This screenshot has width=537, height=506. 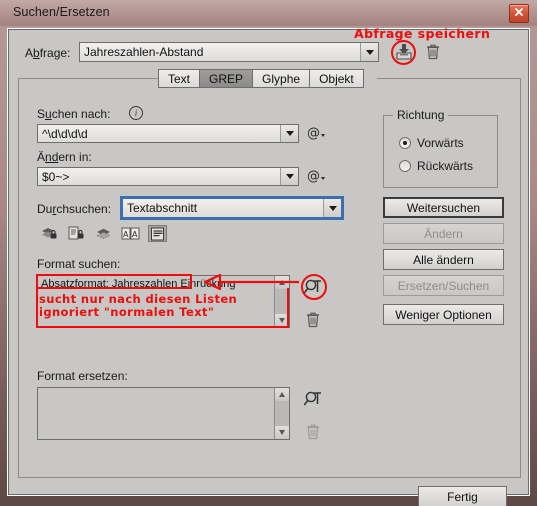 I want to click on radio-backward-indicator, so click(x=405, y=166).